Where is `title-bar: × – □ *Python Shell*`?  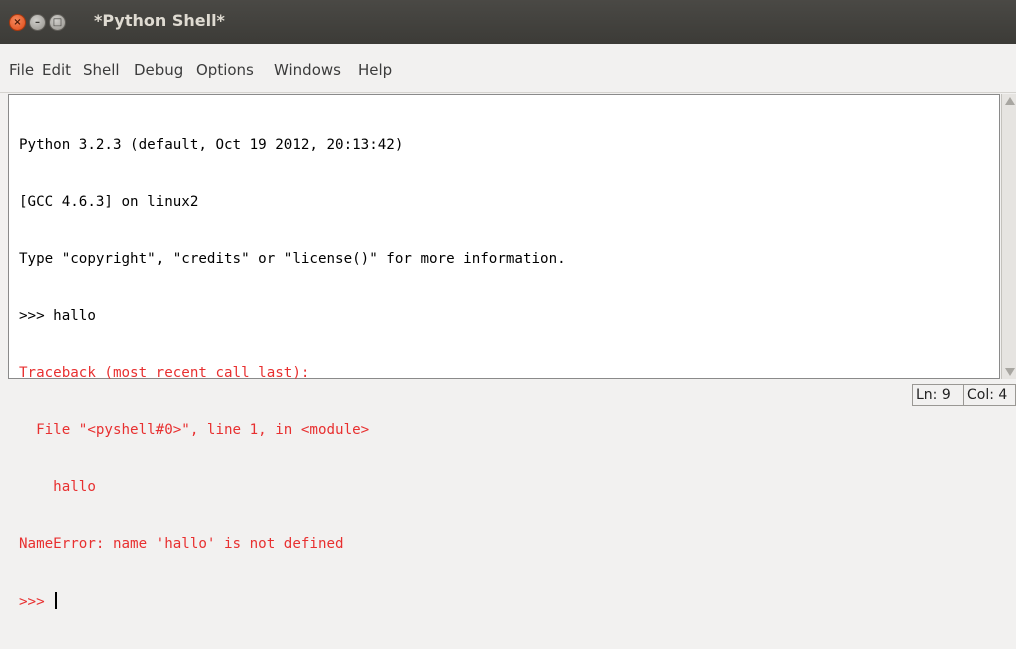 title-bar: × – □ *Python Shell* is located at coordinates (508, 22).